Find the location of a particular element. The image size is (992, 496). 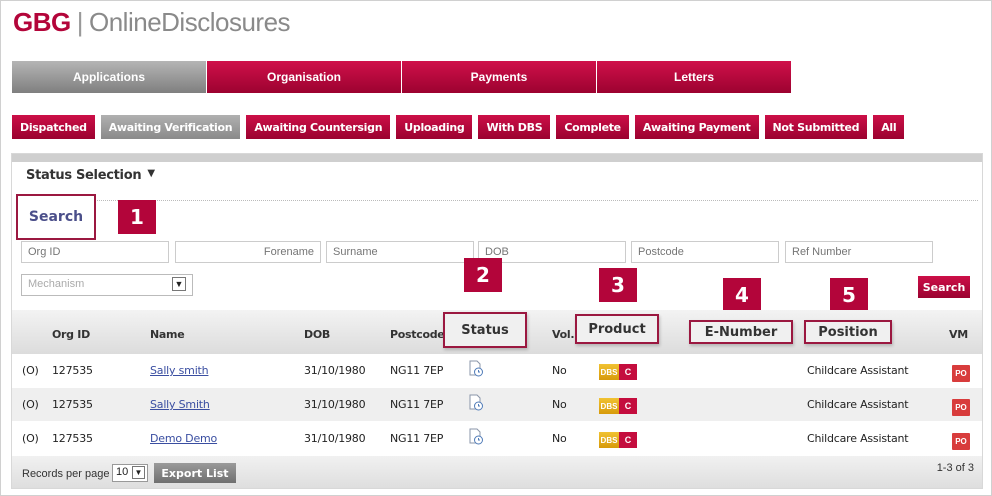

mechanism-value: Mechanism is located at coordinates (56, 284).